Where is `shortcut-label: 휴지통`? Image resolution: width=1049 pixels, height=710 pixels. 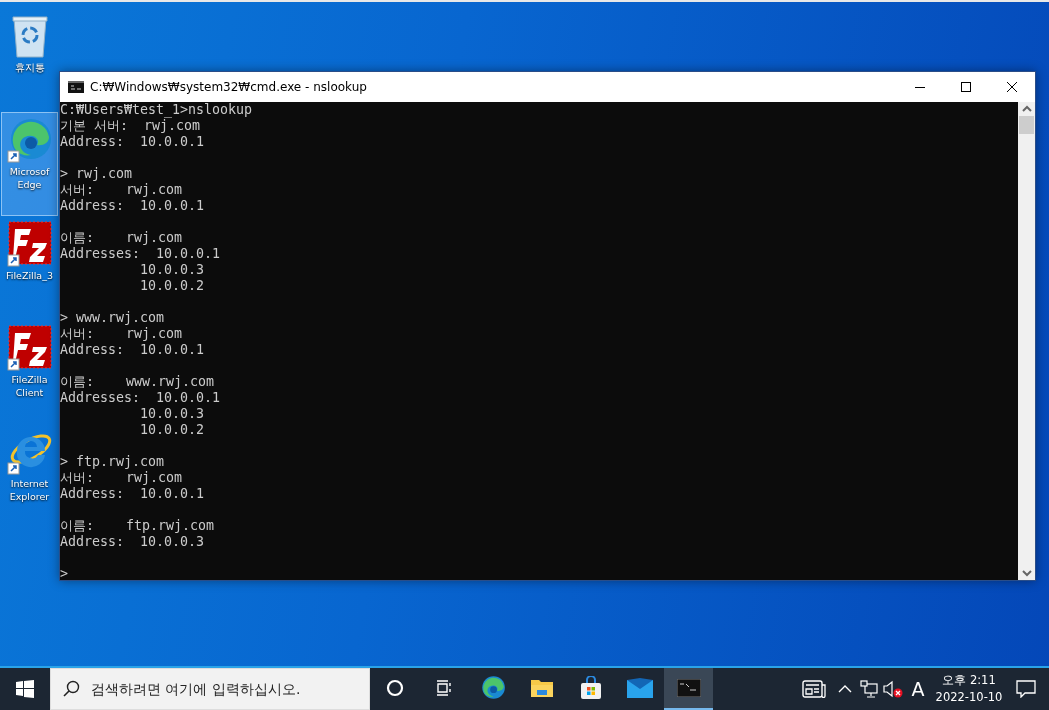 shortcut-label: 휴지통 is located at coordinates (29, 67).